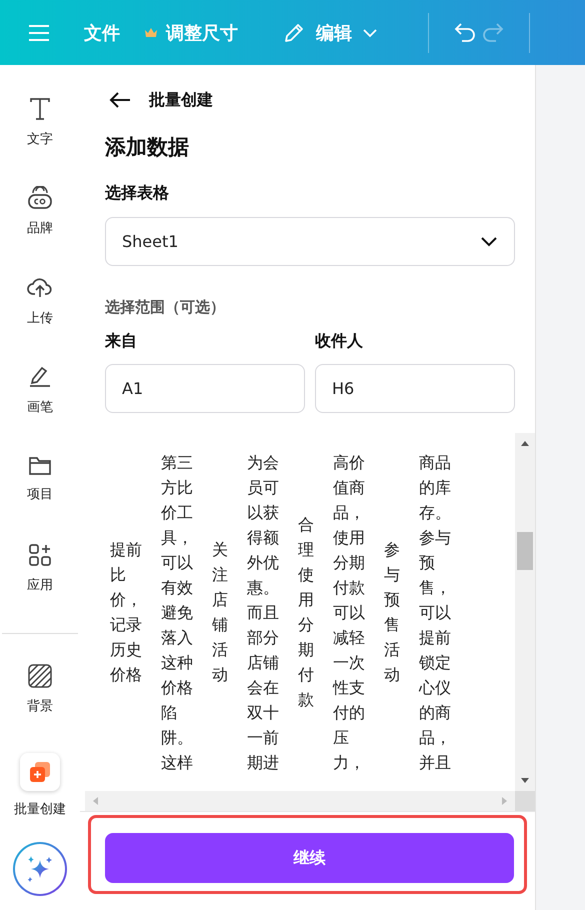 This screenshot has height=910, width=585. Describe the element at coordinates (181, 100) in the screenshot. I see `panel-title: 批量创建` at that location.